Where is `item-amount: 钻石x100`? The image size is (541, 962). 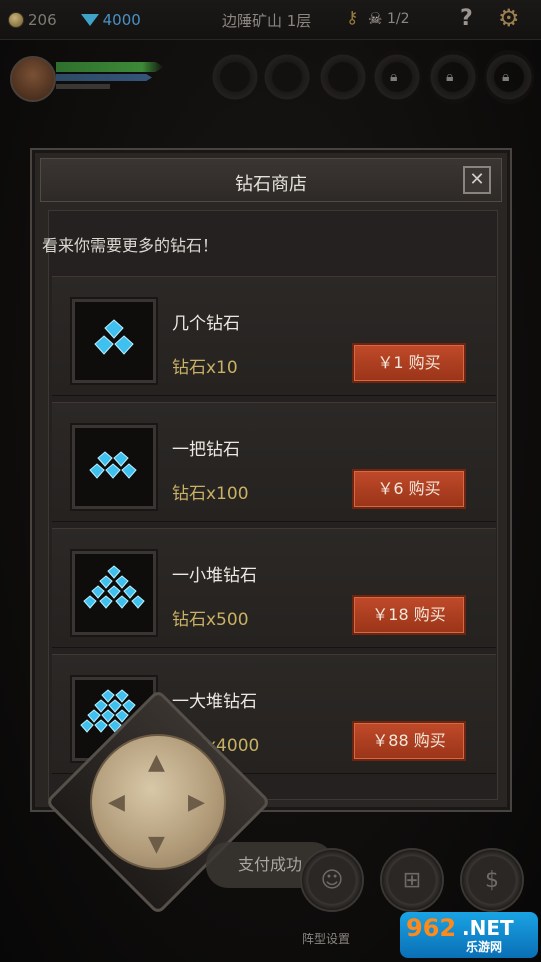
item-amount: 钻石x100 is located at coordinates (210, 494).